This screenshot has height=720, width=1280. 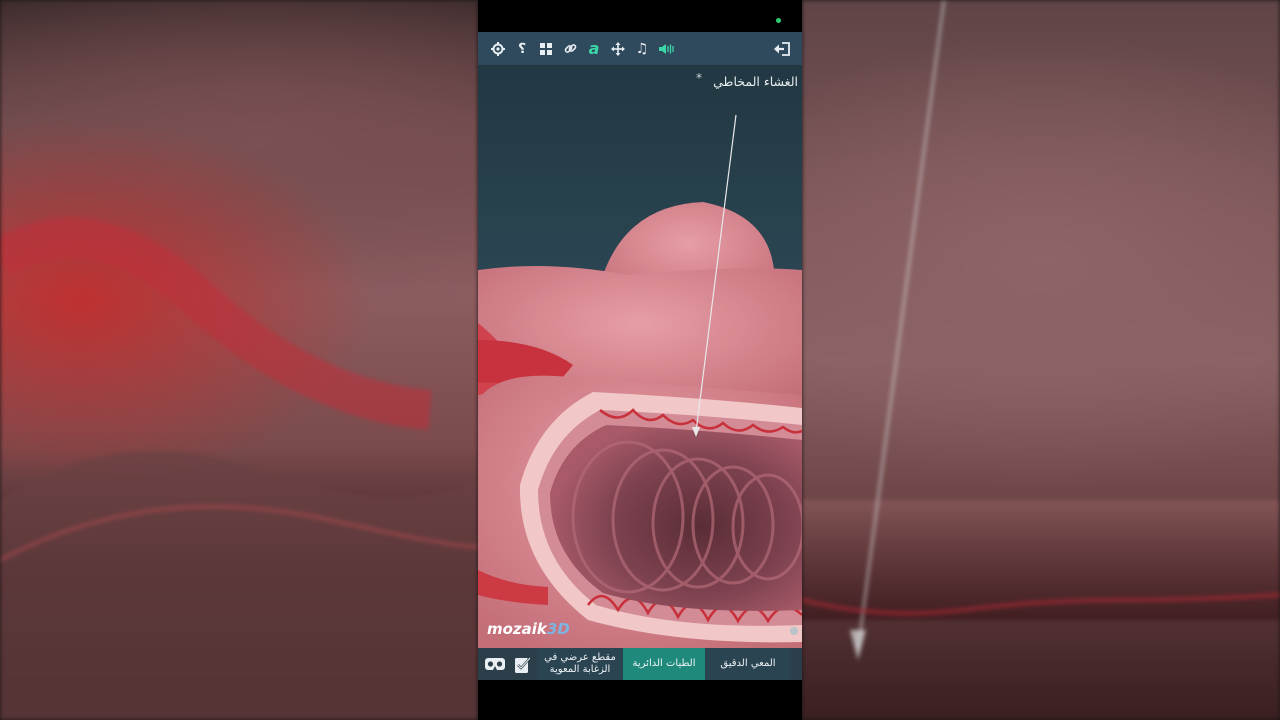 I want to click on status-bar, so click(x=640, y=16).